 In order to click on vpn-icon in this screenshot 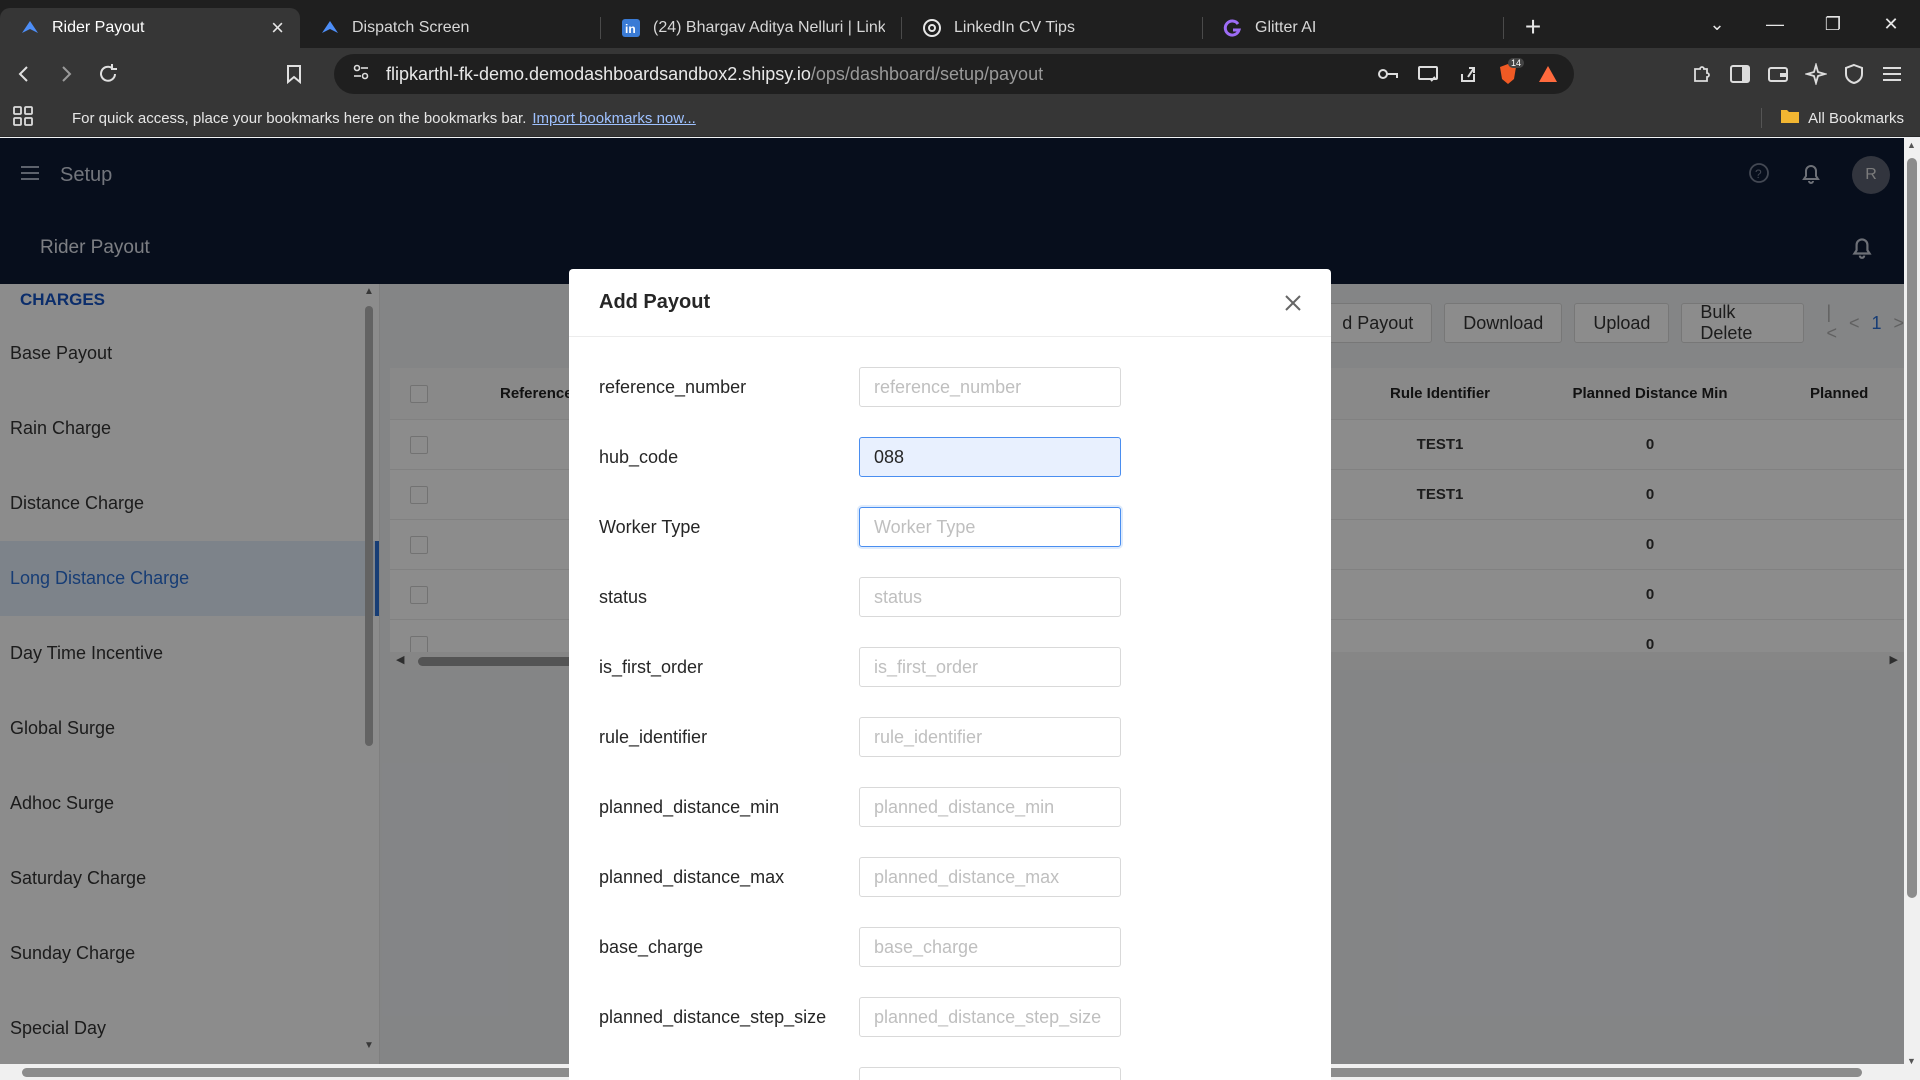, I will do `click(1854, 74)`.